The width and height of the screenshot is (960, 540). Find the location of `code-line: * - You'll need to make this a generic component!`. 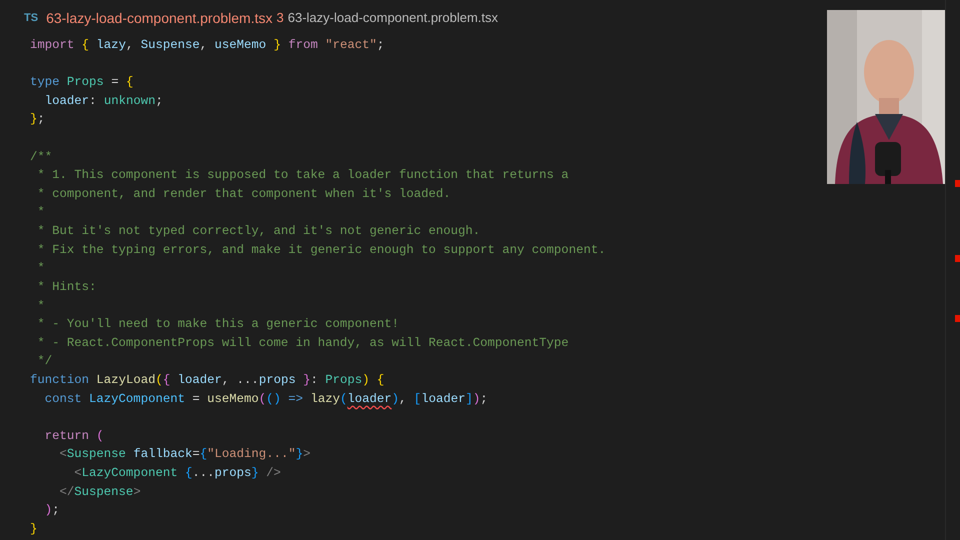

code-line: * - You'll need to make this a generic component! is located at coordinates (217, 325).